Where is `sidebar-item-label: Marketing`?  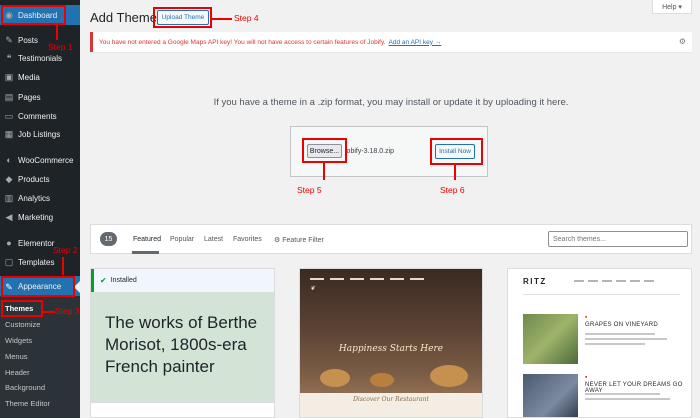
sidebar-item-label: Marketing is located at coordinates (36, 217).